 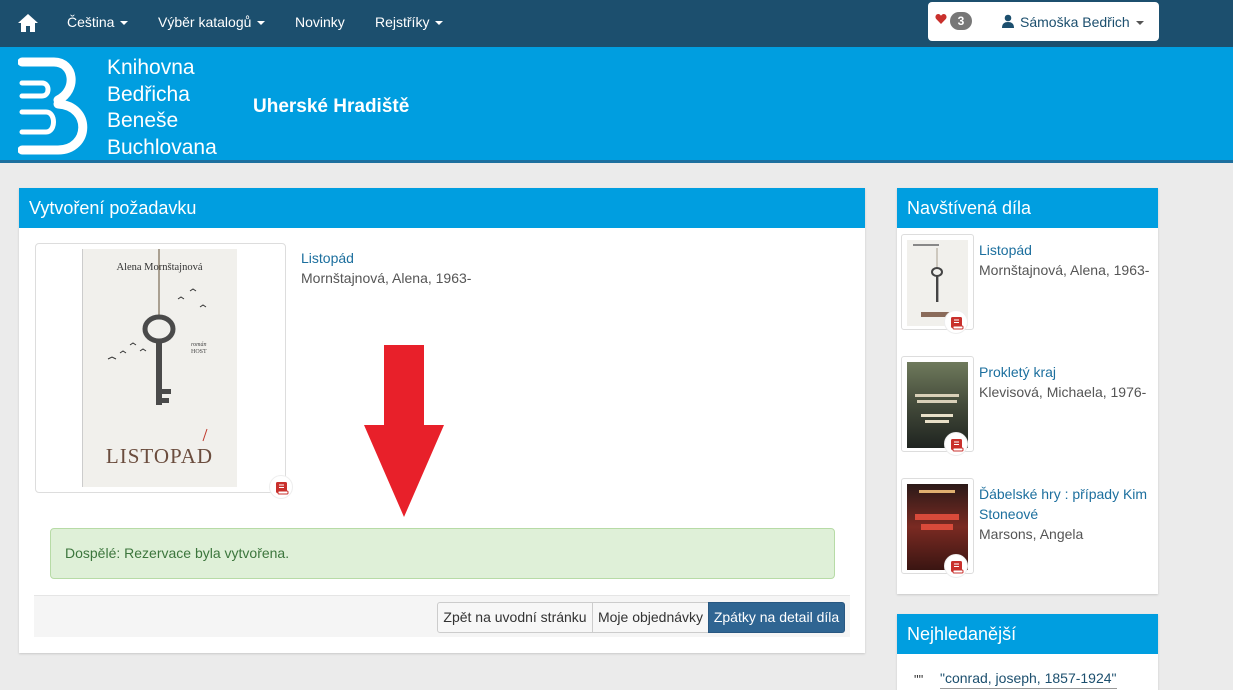 I want to click on nav-language: Čeština, so click(x=98, y=22).